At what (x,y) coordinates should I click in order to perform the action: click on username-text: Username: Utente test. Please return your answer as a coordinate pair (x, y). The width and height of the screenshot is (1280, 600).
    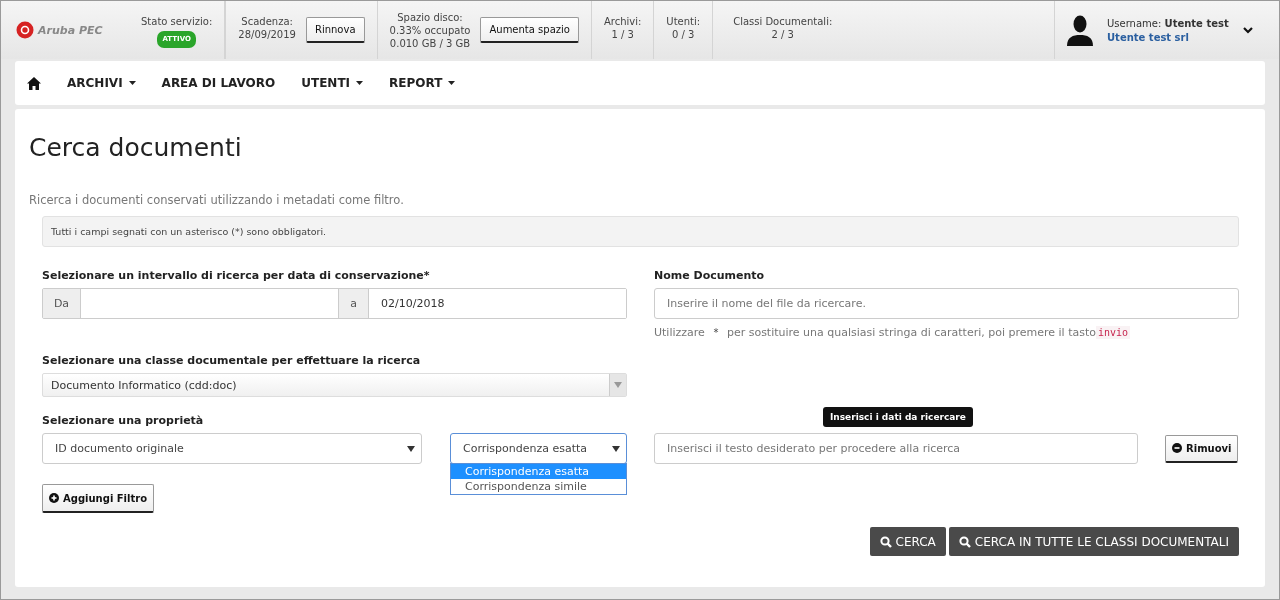
    Looking at the image, I should click on (1168, 23).